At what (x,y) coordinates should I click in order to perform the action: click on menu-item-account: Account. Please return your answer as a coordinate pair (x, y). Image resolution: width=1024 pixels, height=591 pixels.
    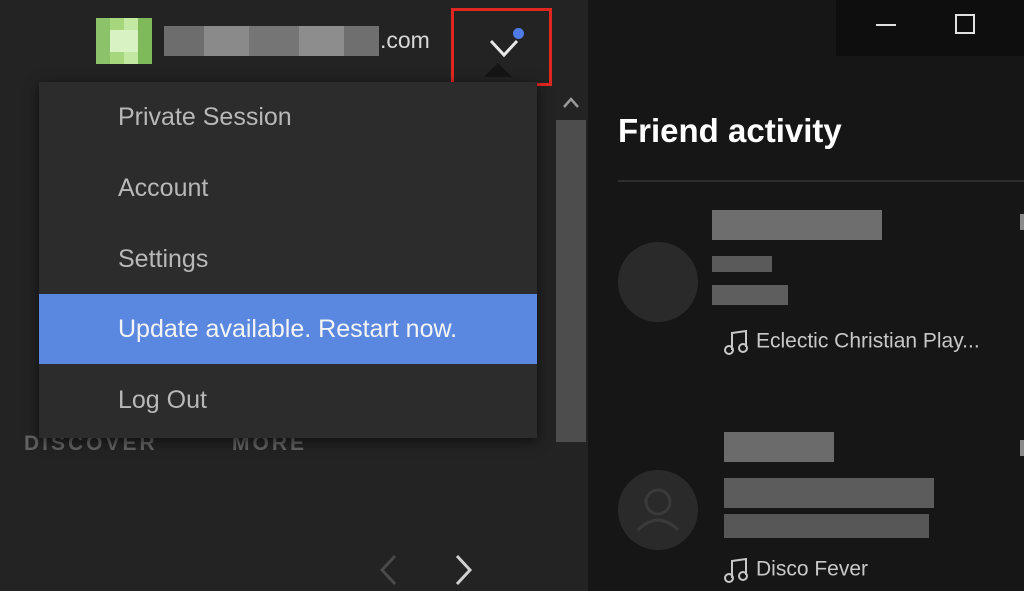
    Looking at the image, I should click on (288, 188).